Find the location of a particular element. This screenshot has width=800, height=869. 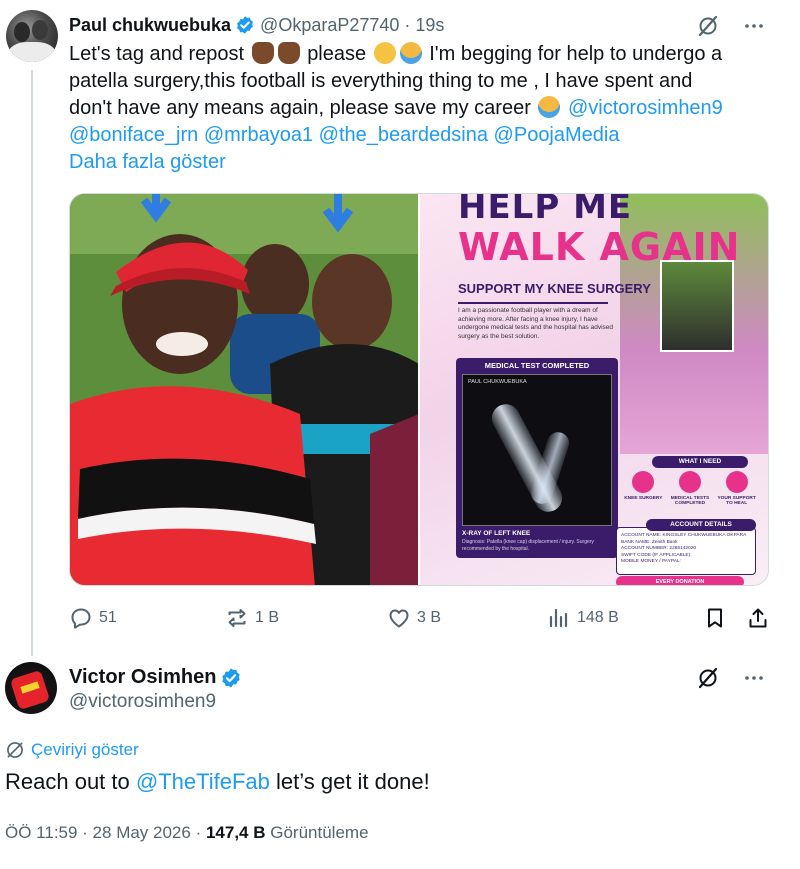

share-icon is located at coordinates (758, 618).